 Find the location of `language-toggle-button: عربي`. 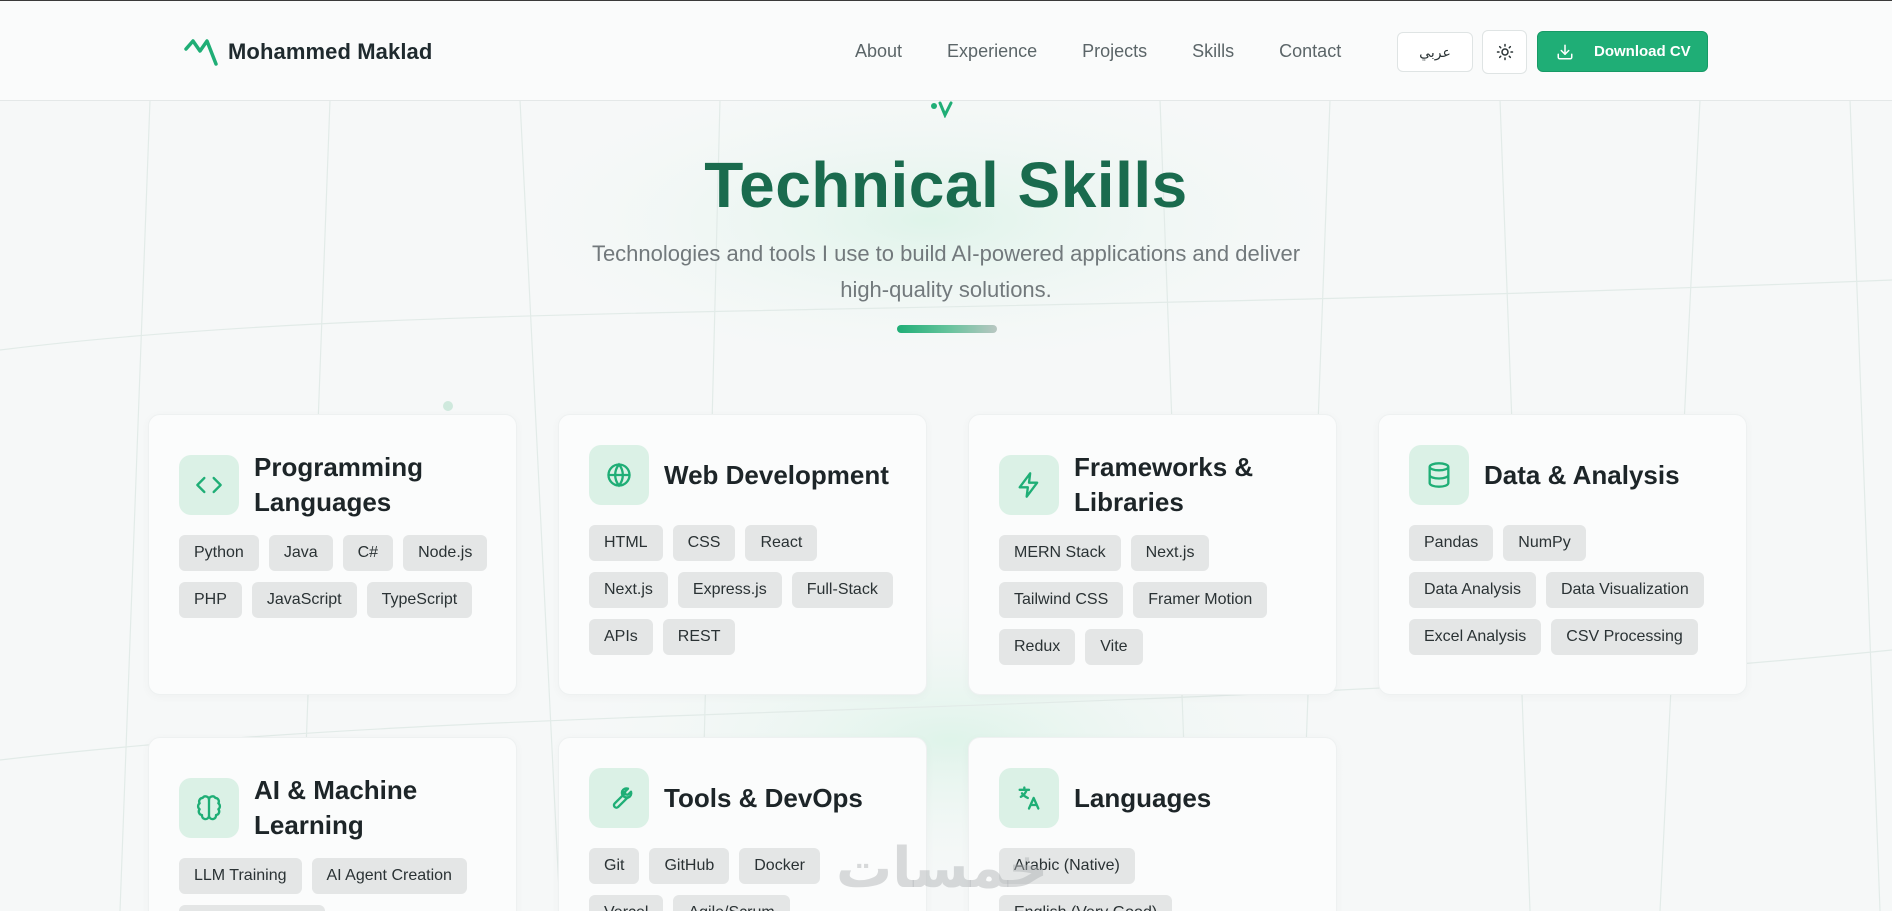

language-toggle-button: عربي is located at coordinates (1435, 52).